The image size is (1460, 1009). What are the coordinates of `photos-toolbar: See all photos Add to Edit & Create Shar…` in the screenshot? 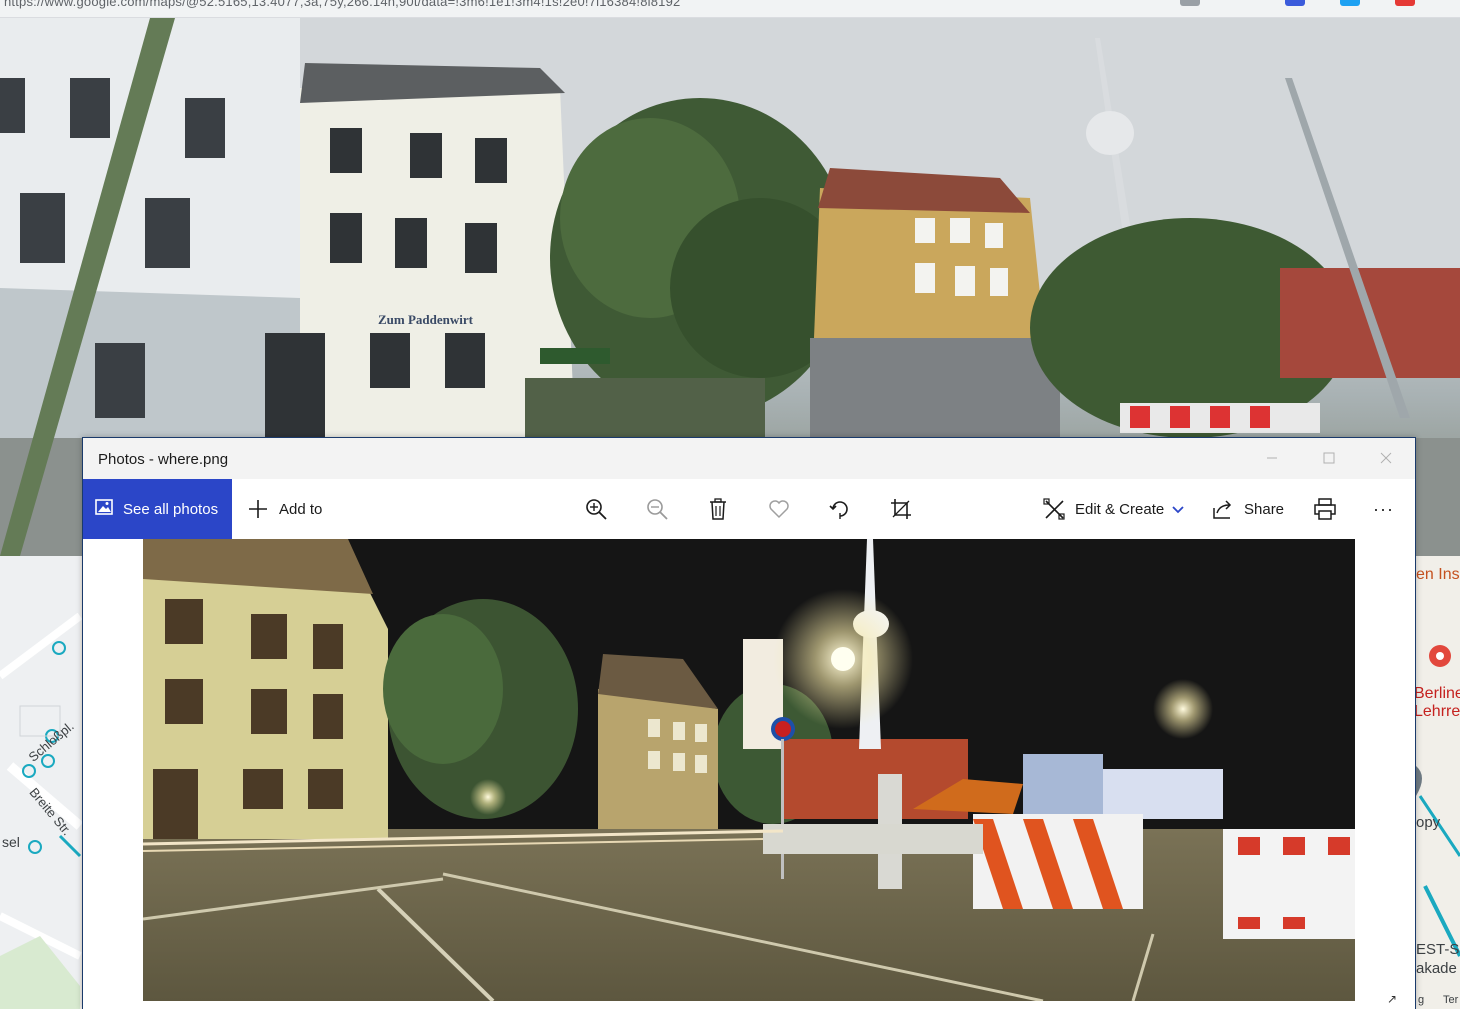 It's located at (749, 509).